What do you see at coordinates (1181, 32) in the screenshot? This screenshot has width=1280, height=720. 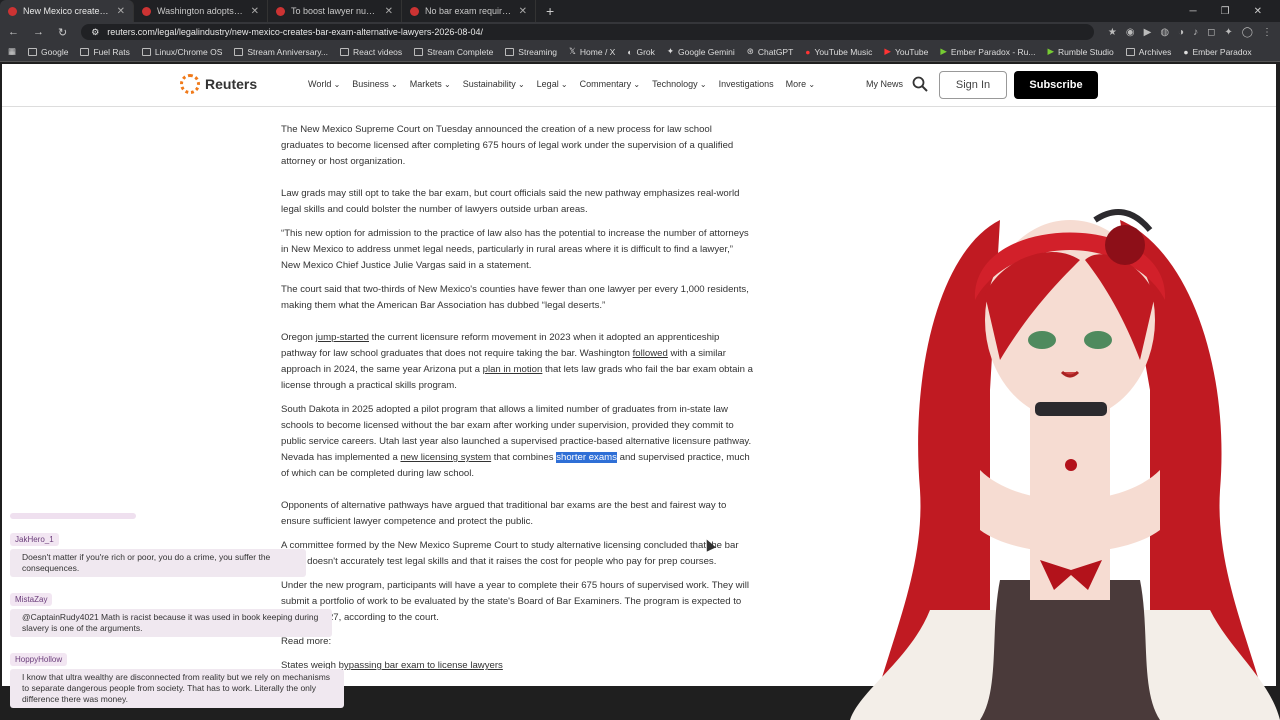 I see `extension-icon: ◑` at bounding box center [1181, 32].